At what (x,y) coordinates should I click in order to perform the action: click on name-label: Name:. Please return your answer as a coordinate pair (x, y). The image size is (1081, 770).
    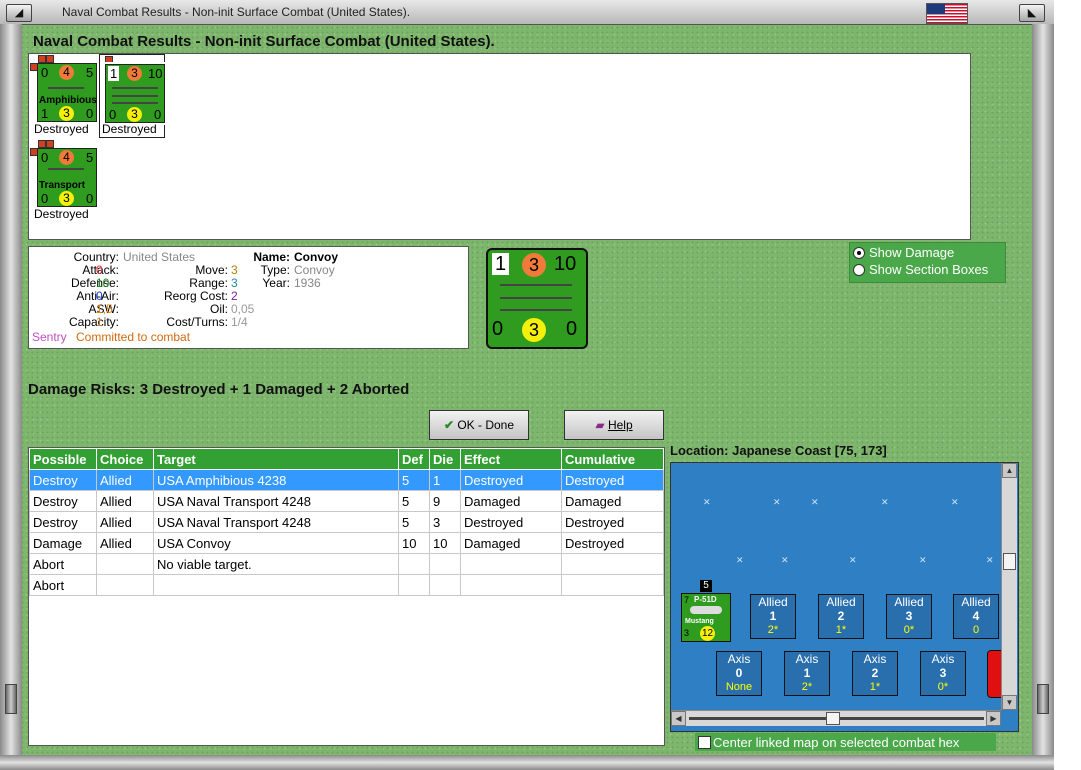
    Looking at the image, I should click on (271, 257).